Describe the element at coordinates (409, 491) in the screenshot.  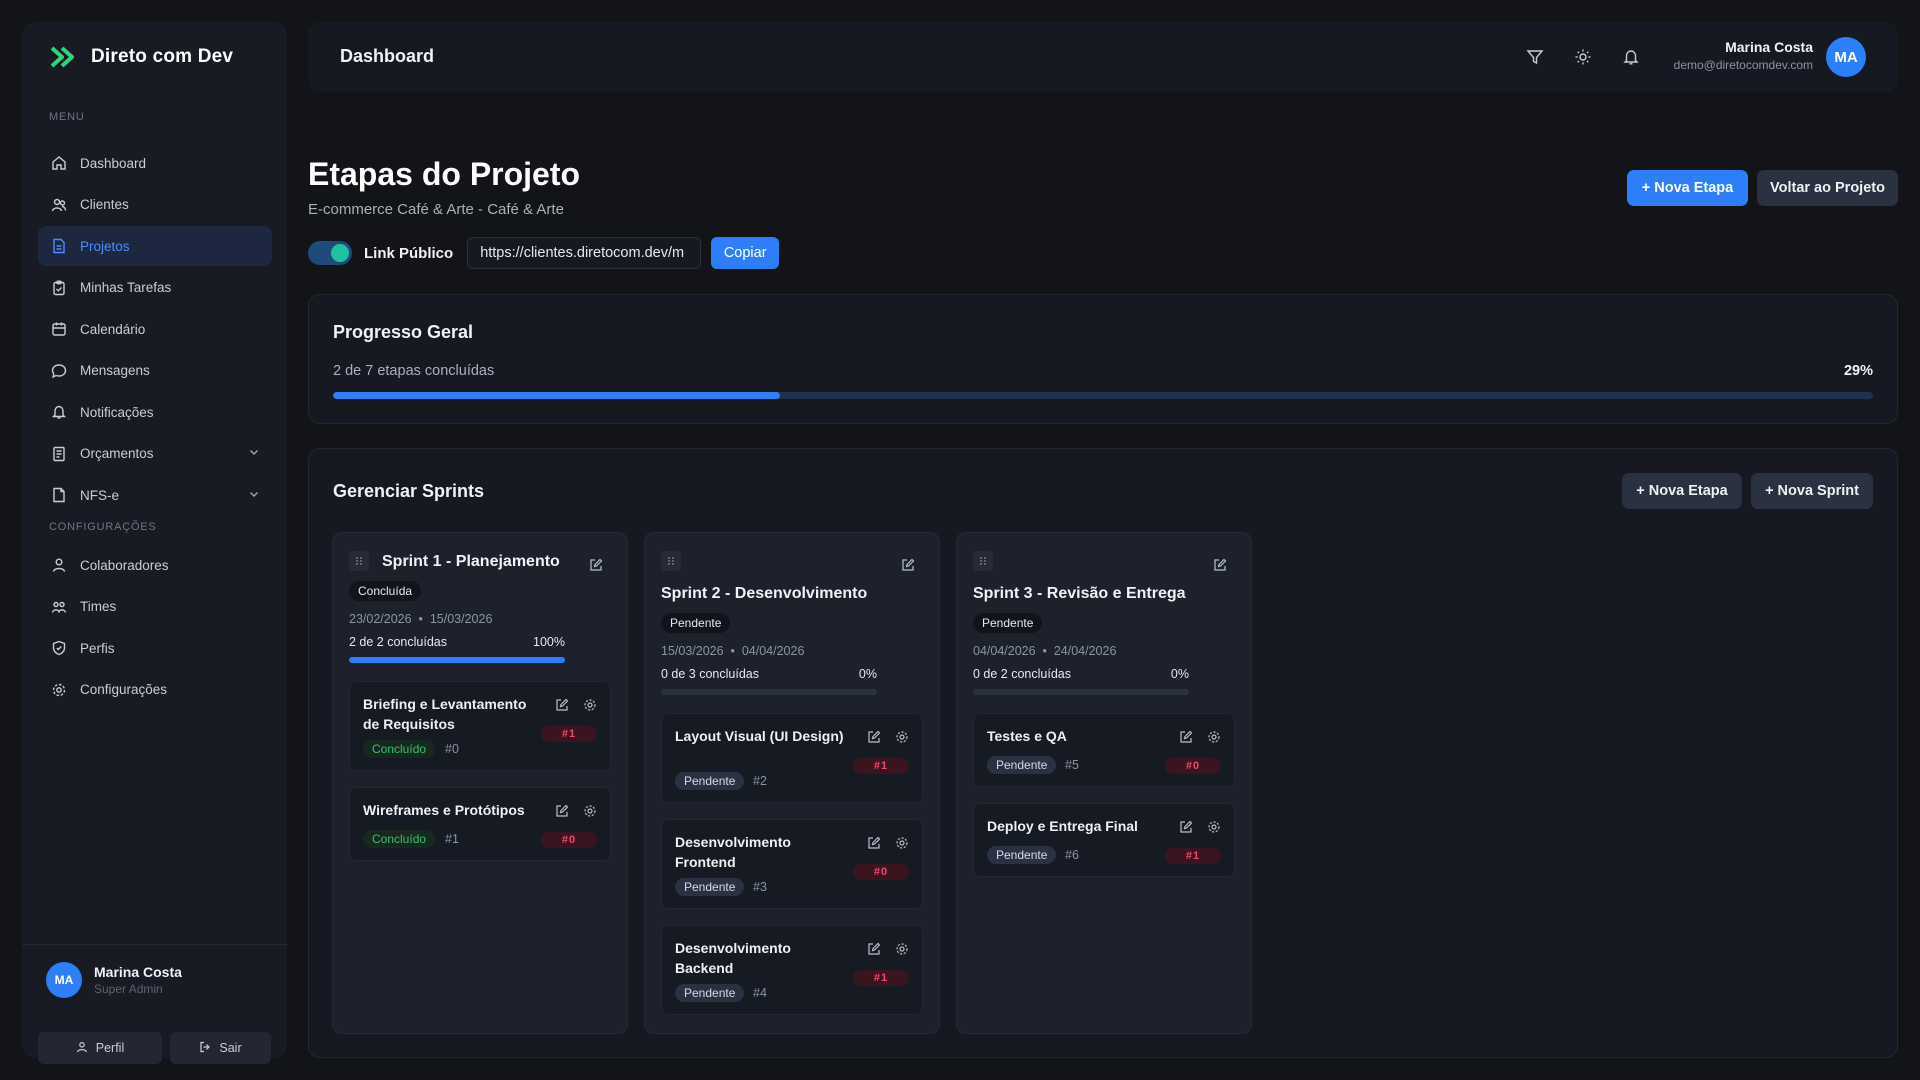
I see `sprints-title: Gerenciar Sprints` at that location.